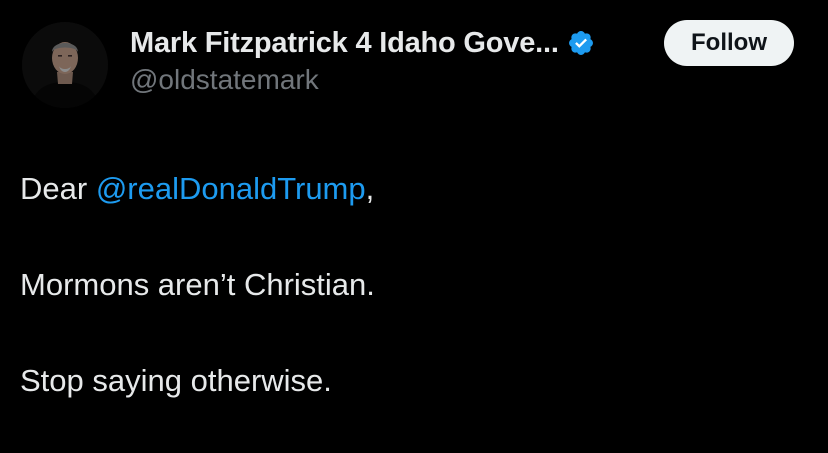  Describe the element at coordinates (729, 43) in the screenshot. I see `follow-button: Follow` at that location.